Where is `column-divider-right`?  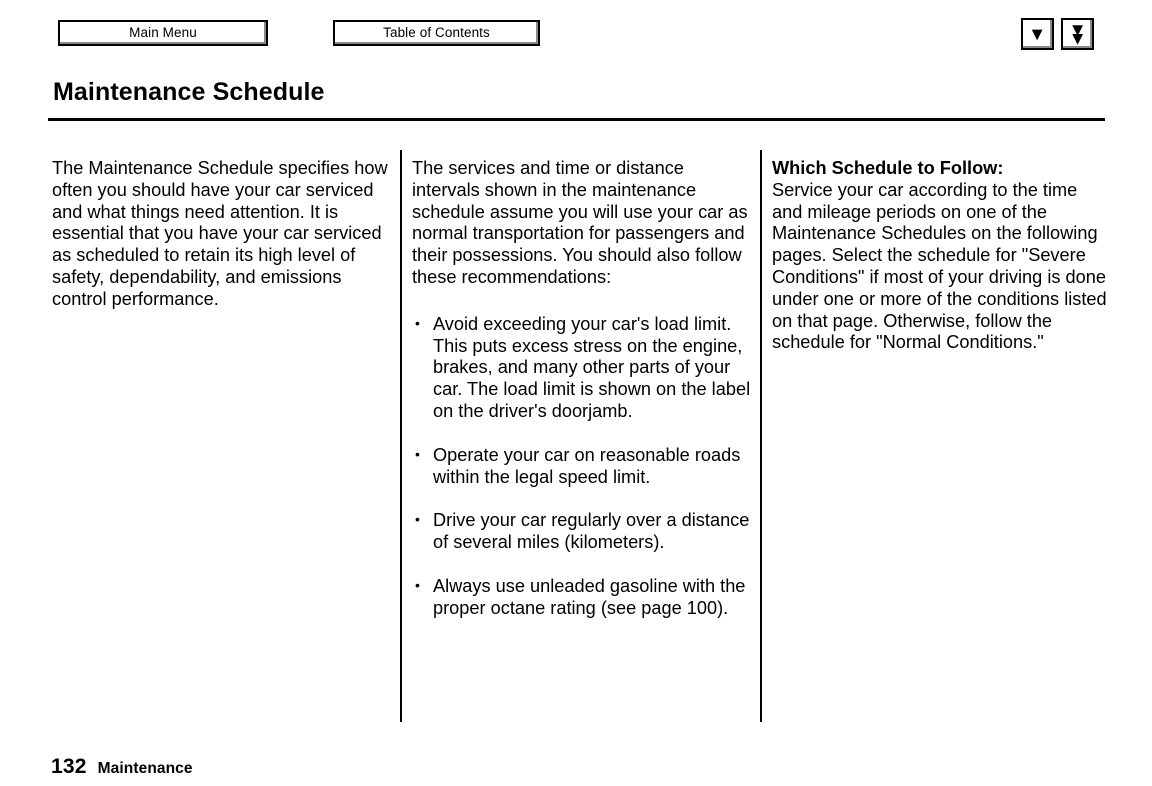
column-divider-right is located at coordinates (761, 436).